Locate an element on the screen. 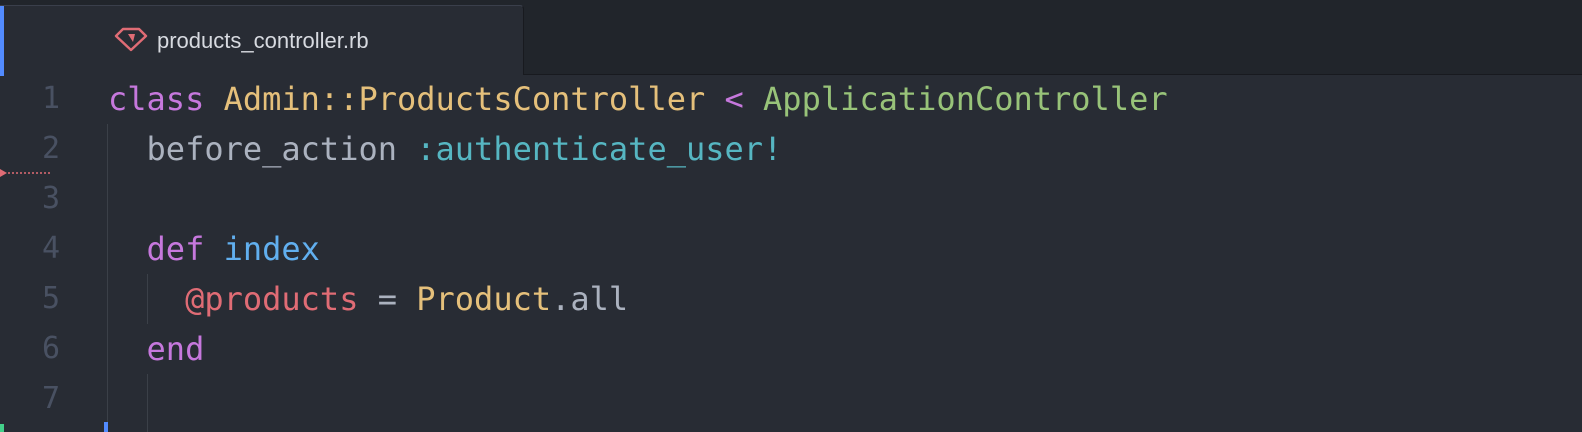 This screenshot has height=432, width=1582. code-token: def is located at coordinates (175, 249).